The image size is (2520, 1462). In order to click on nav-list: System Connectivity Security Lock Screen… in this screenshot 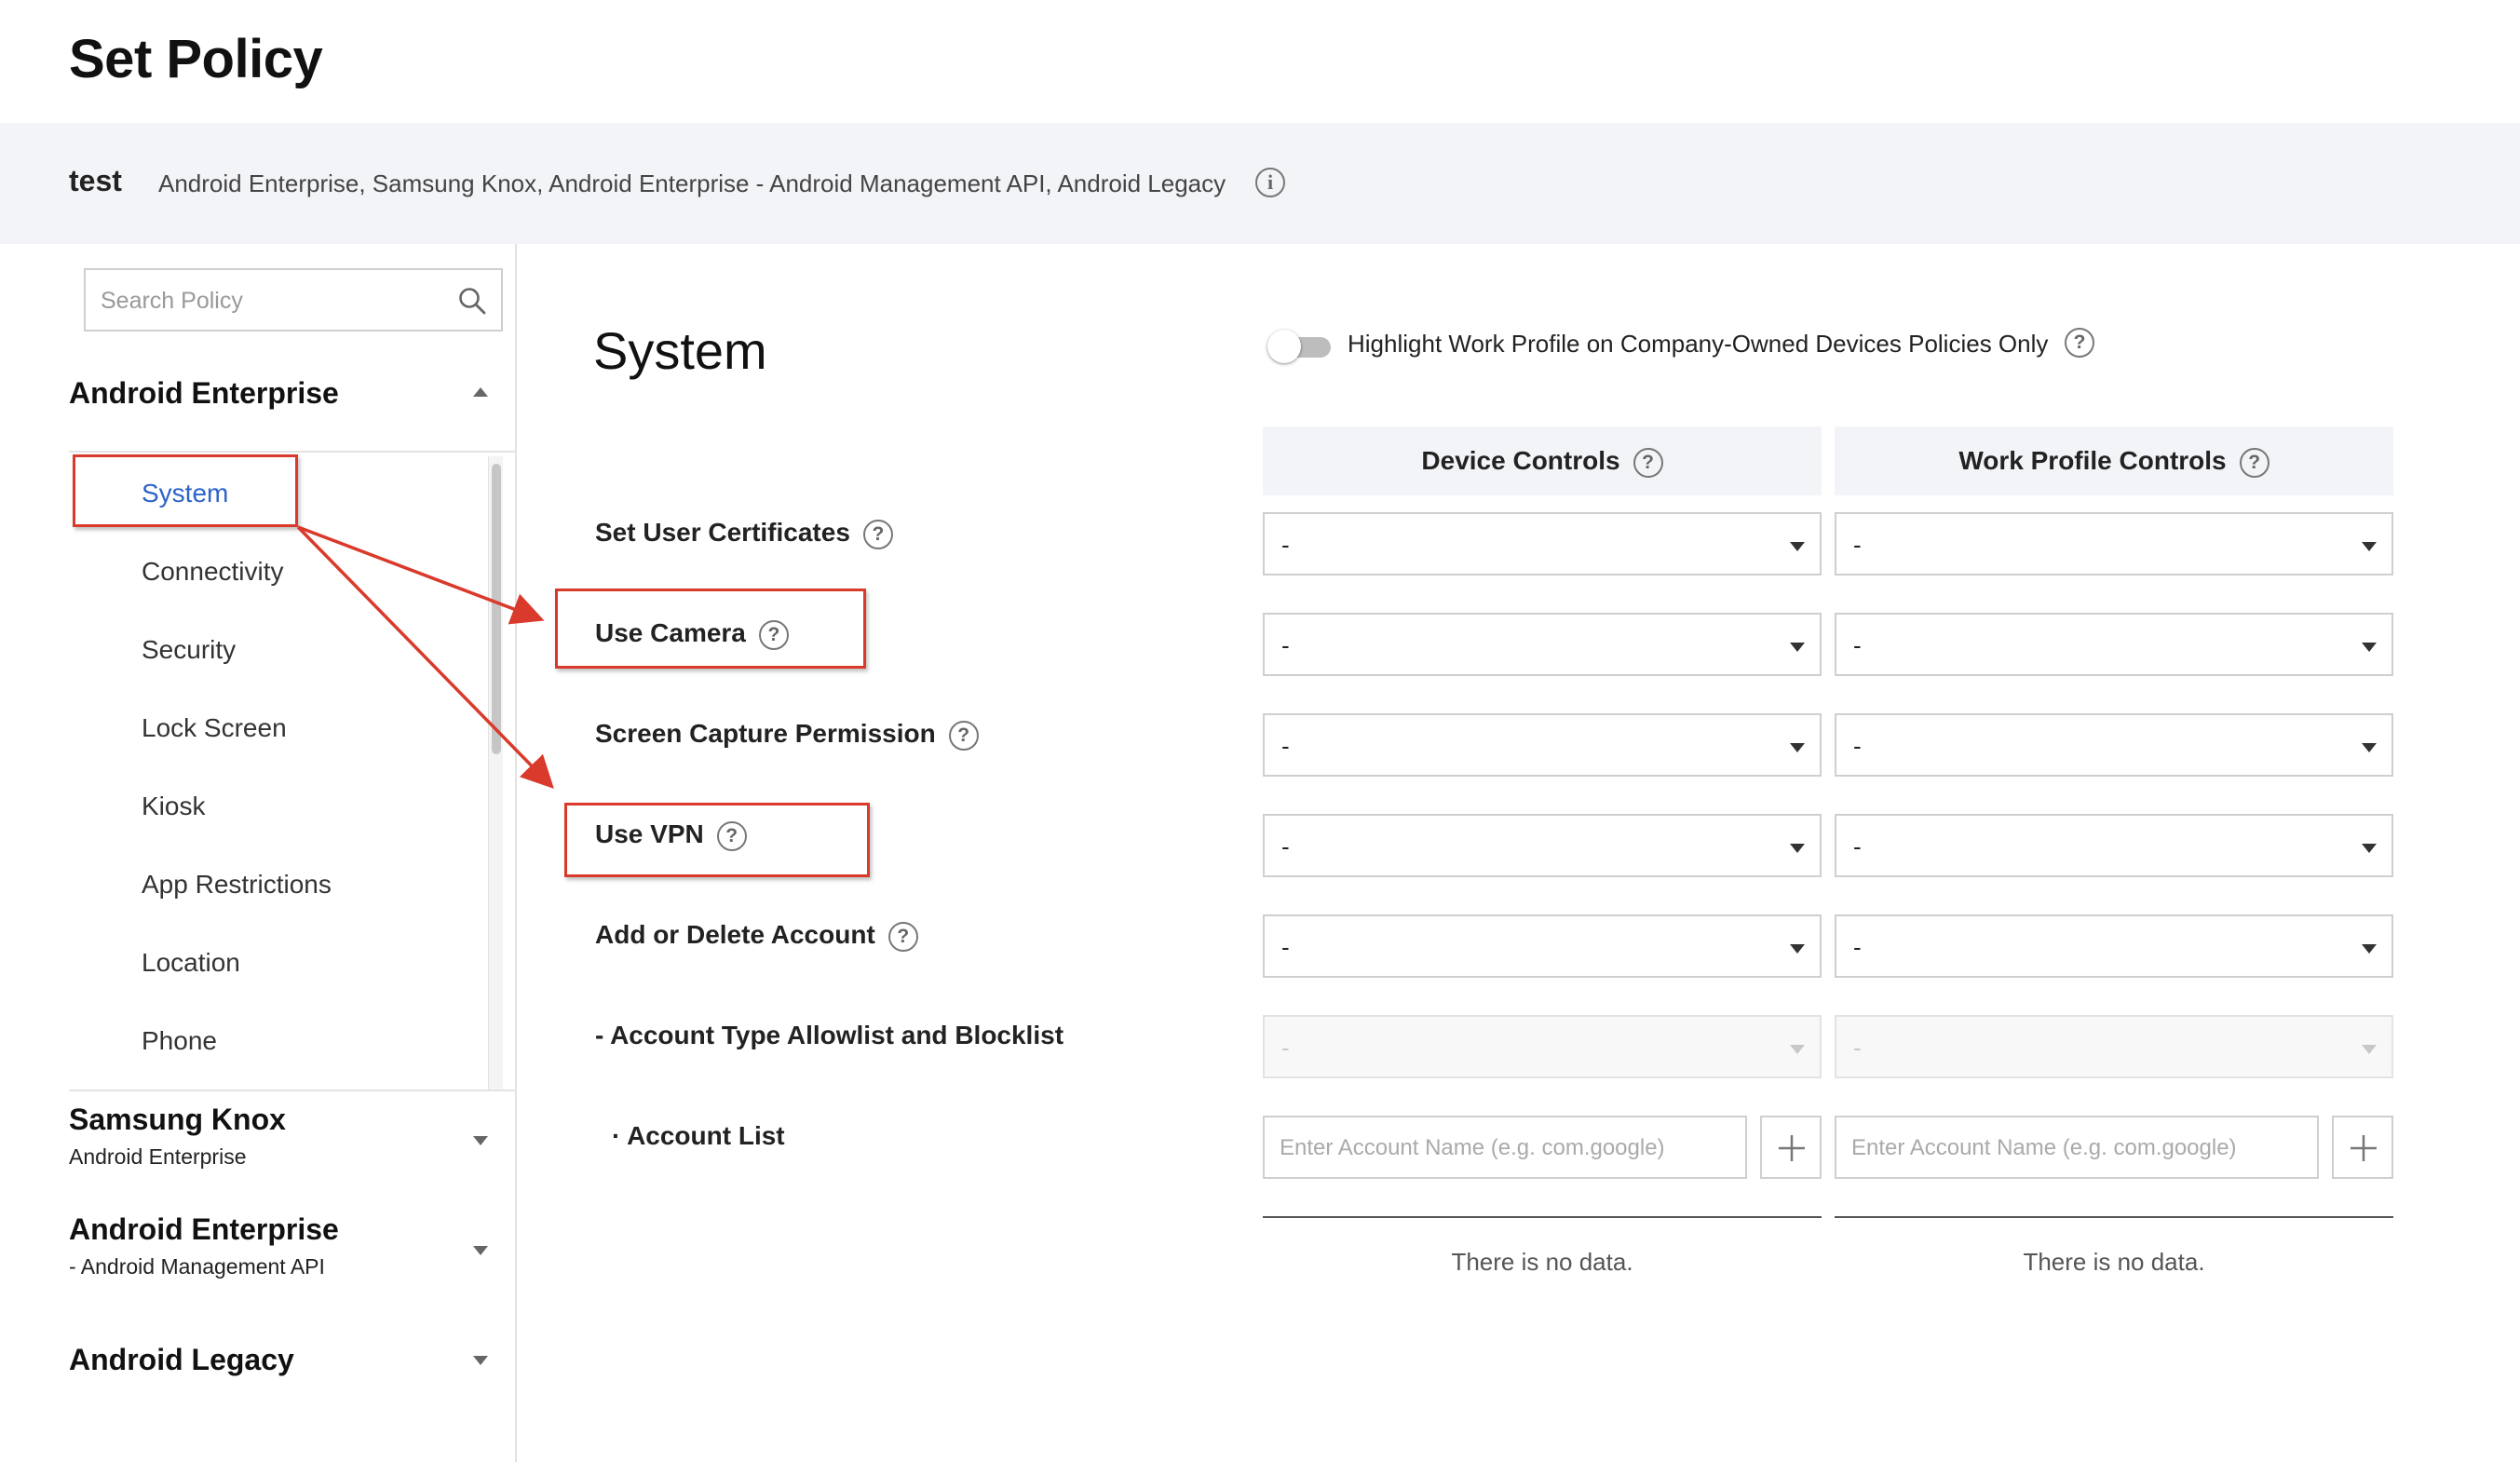, I will do `click(214, 769)`.